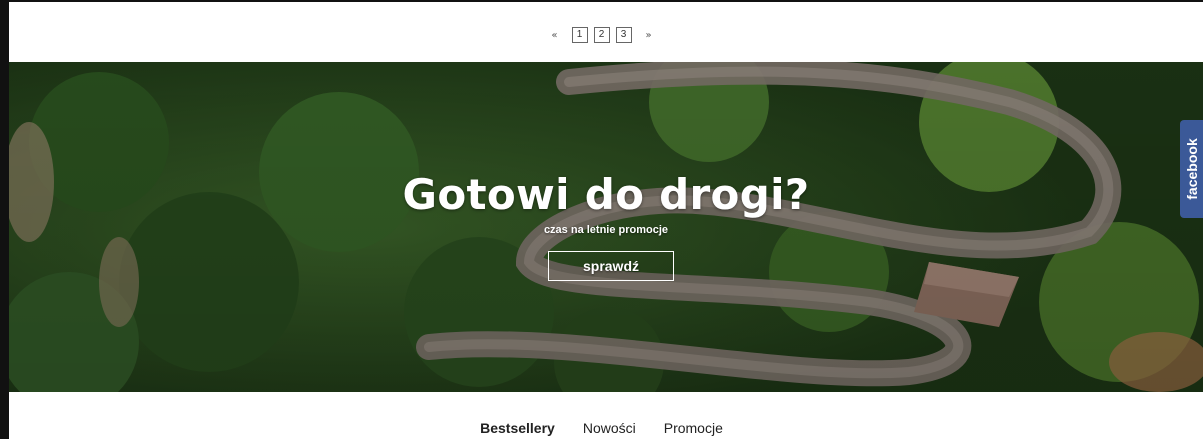 This screenshot has width=1203, height=439. What do you see at coordinates (611, 266) in the screenshot?
I see `hero-check-button: sprawdź` at bounding box center [611, 266].